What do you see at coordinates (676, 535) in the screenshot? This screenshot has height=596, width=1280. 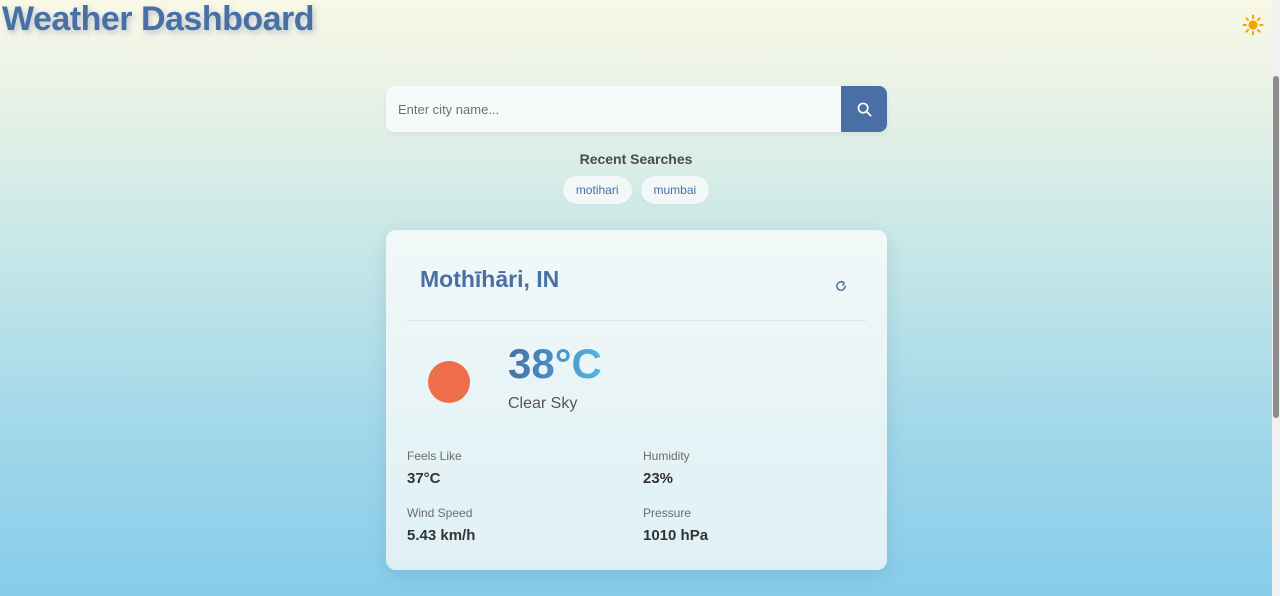 I see `detail-value: 1010 hPa` at bounding box center [676, 535].